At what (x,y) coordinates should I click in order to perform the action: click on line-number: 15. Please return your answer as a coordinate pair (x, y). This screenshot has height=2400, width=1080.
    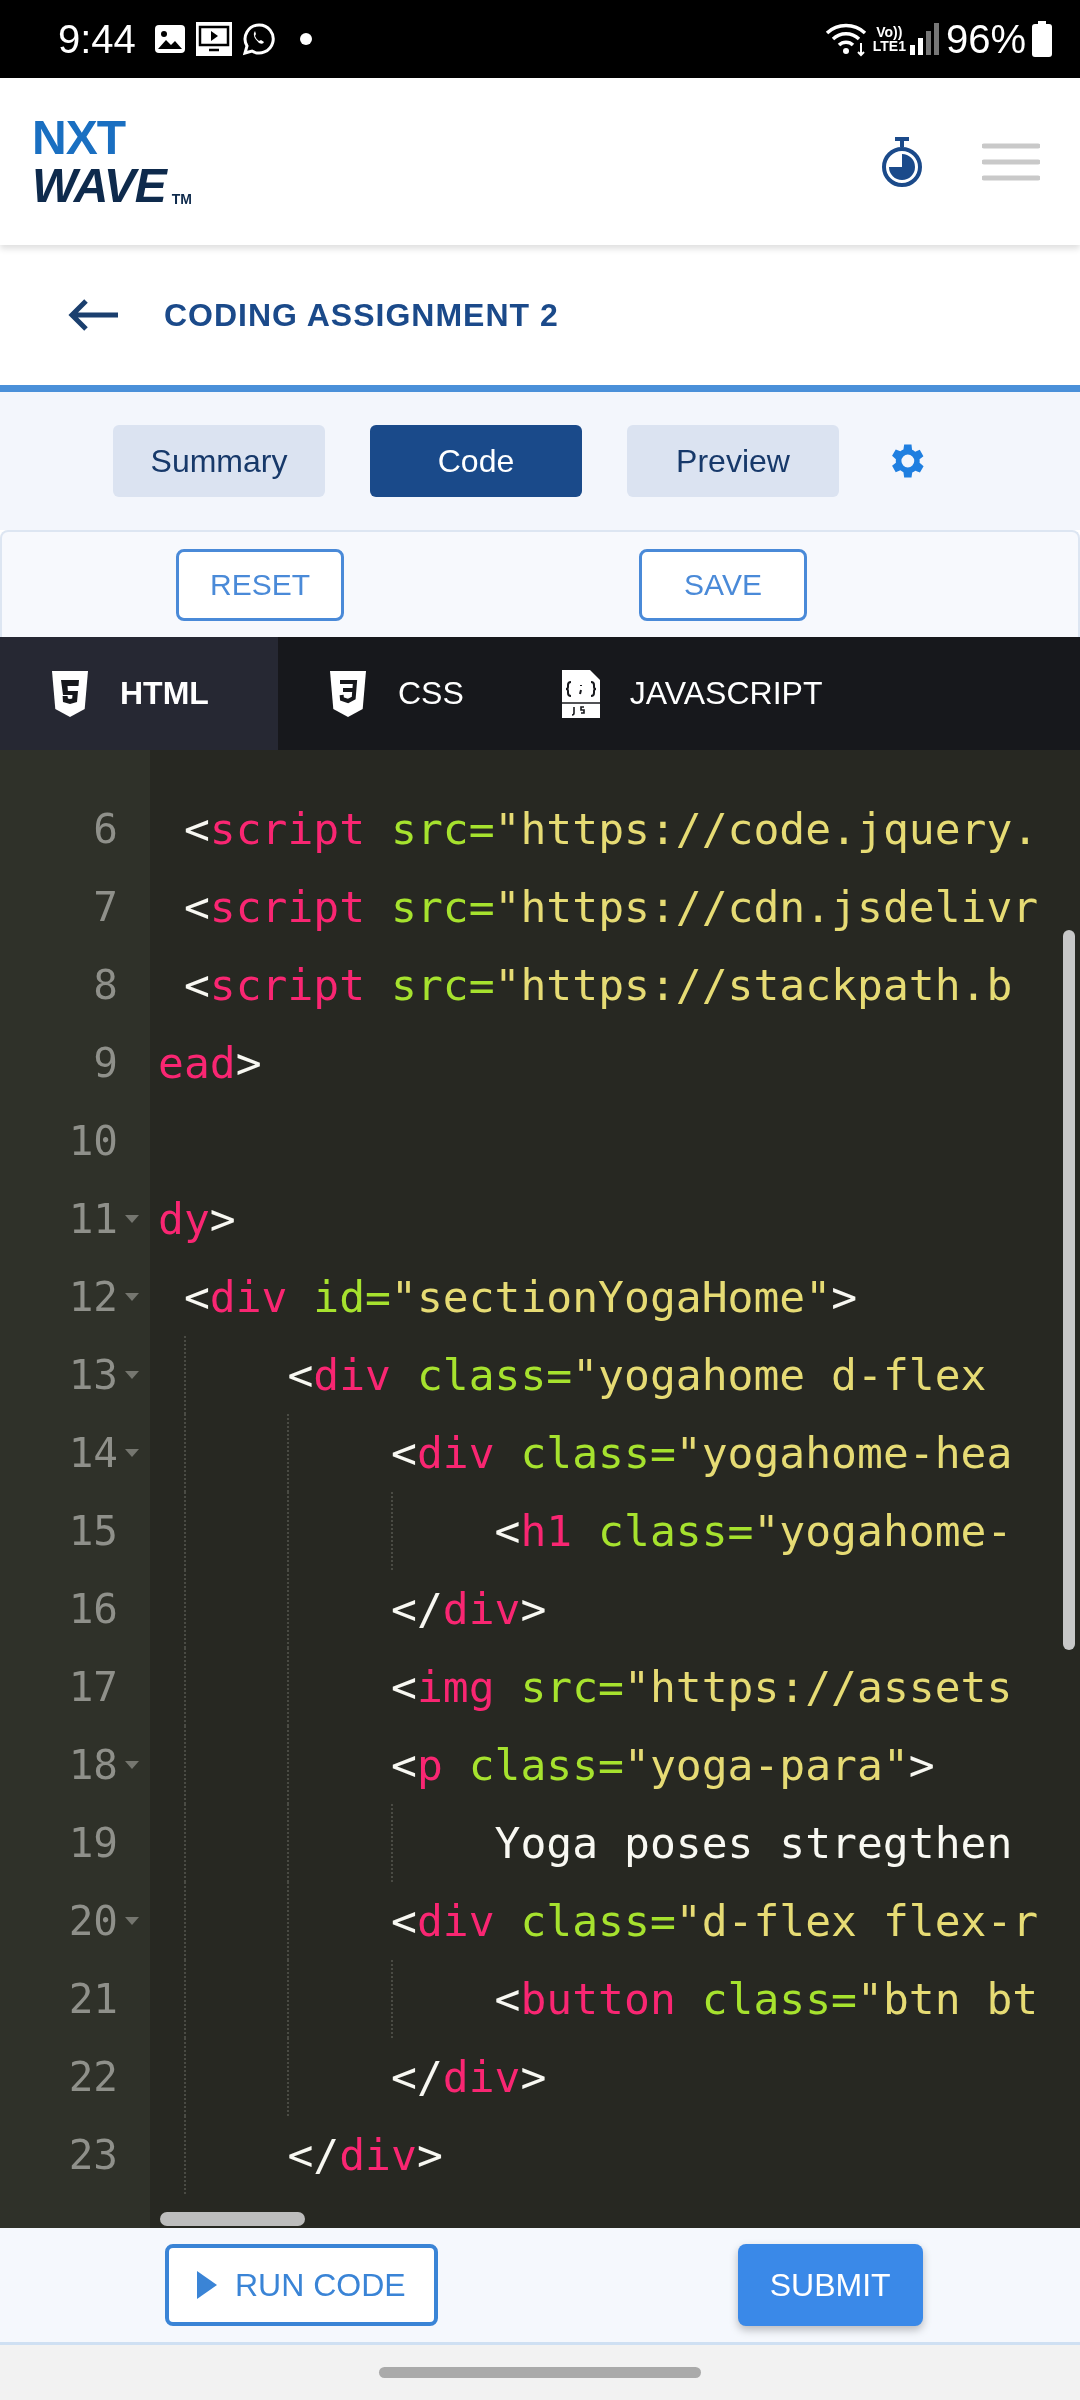
    Looking at the image, I should click on (93, 1531).